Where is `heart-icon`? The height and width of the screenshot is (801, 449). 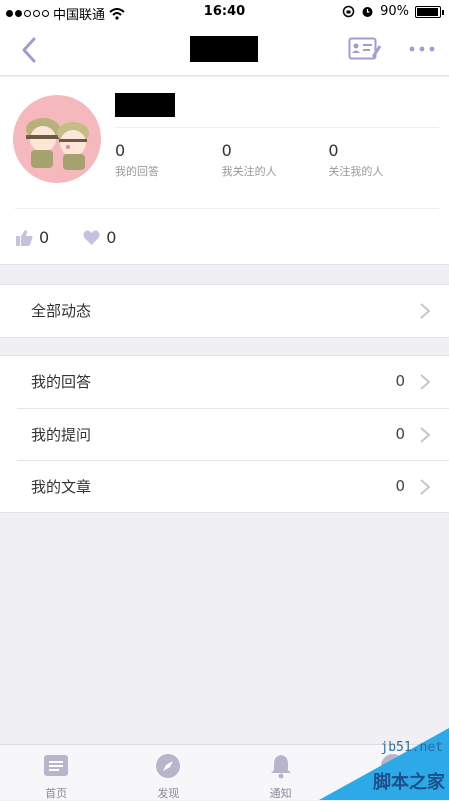
heart-icon is located at coordinates (91, 237).